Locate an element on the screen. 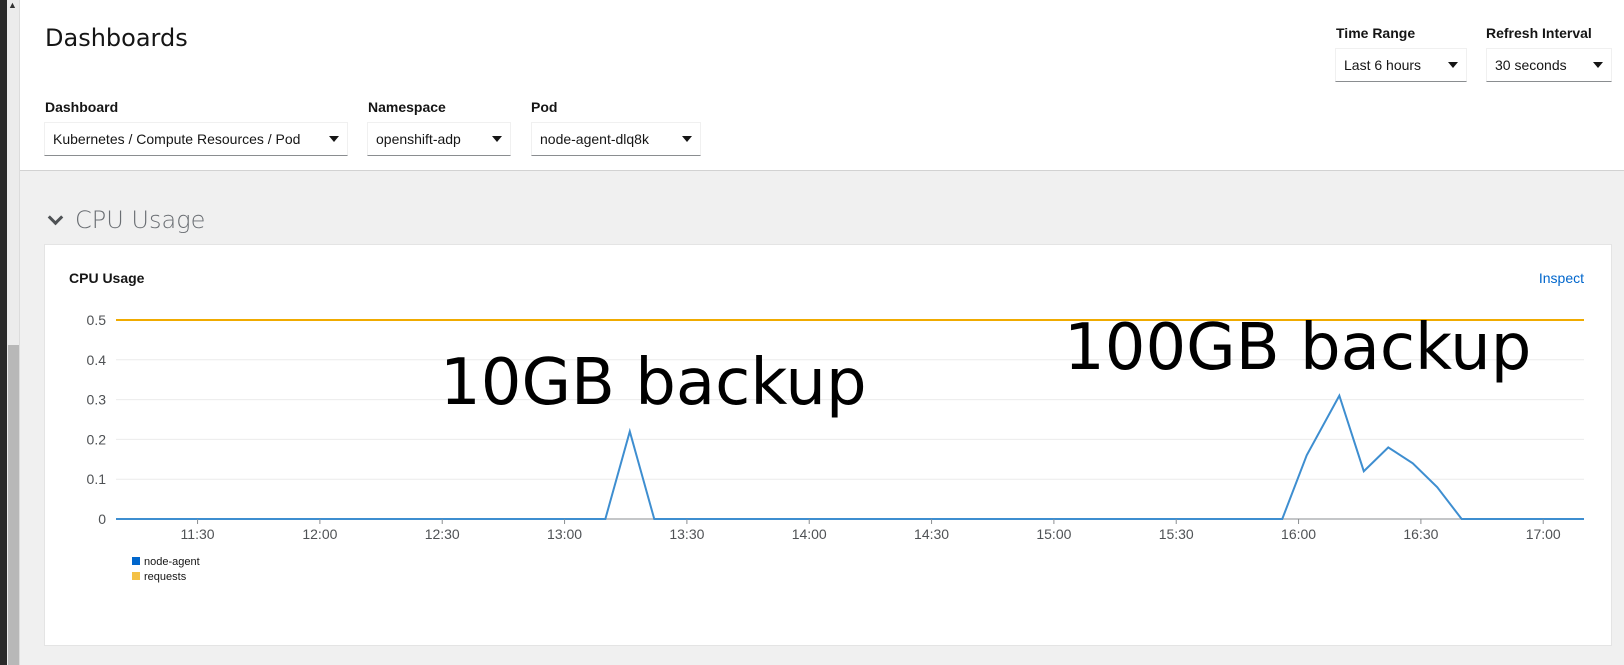  refresh-interval-dropdown: 30 seconds is located at coordinates (1549, 65).